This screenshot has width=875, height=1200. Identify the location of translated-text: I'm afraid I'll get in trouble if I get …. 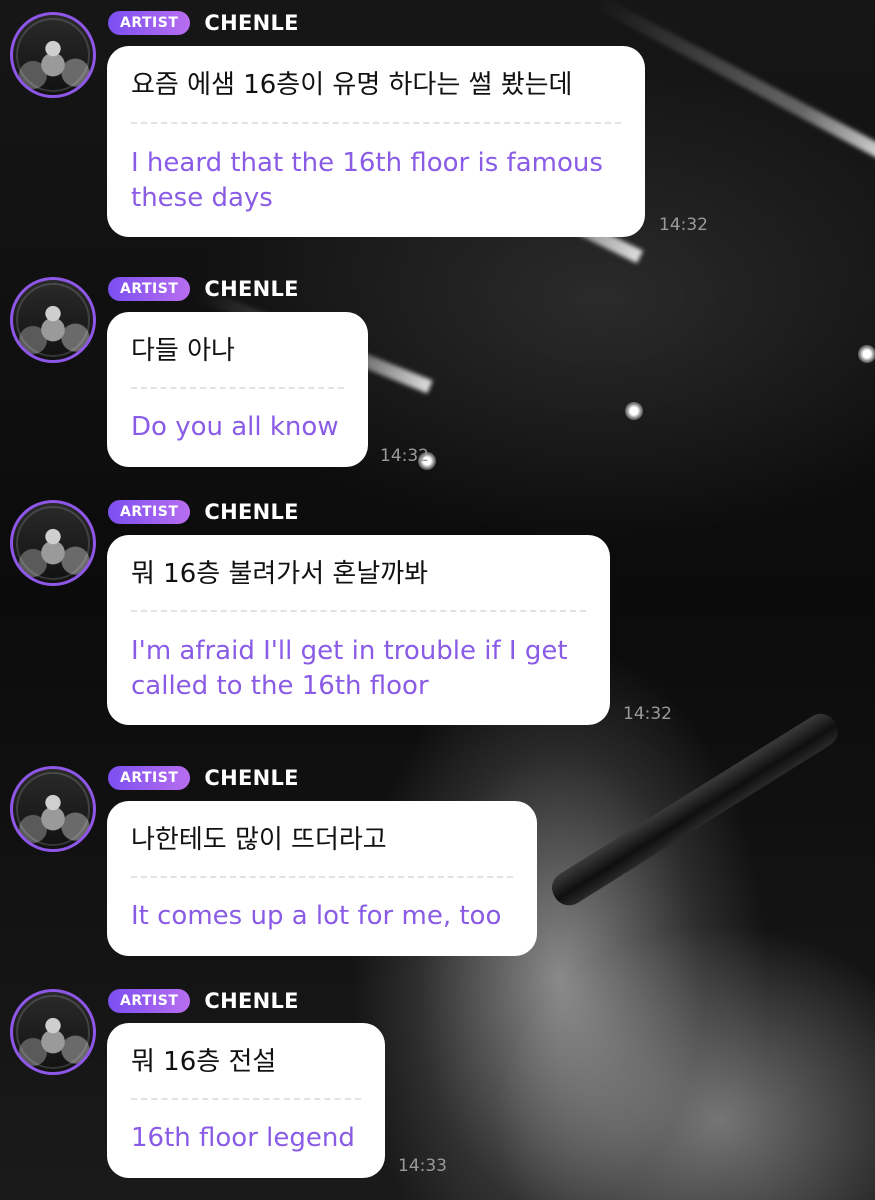
(349, 668).